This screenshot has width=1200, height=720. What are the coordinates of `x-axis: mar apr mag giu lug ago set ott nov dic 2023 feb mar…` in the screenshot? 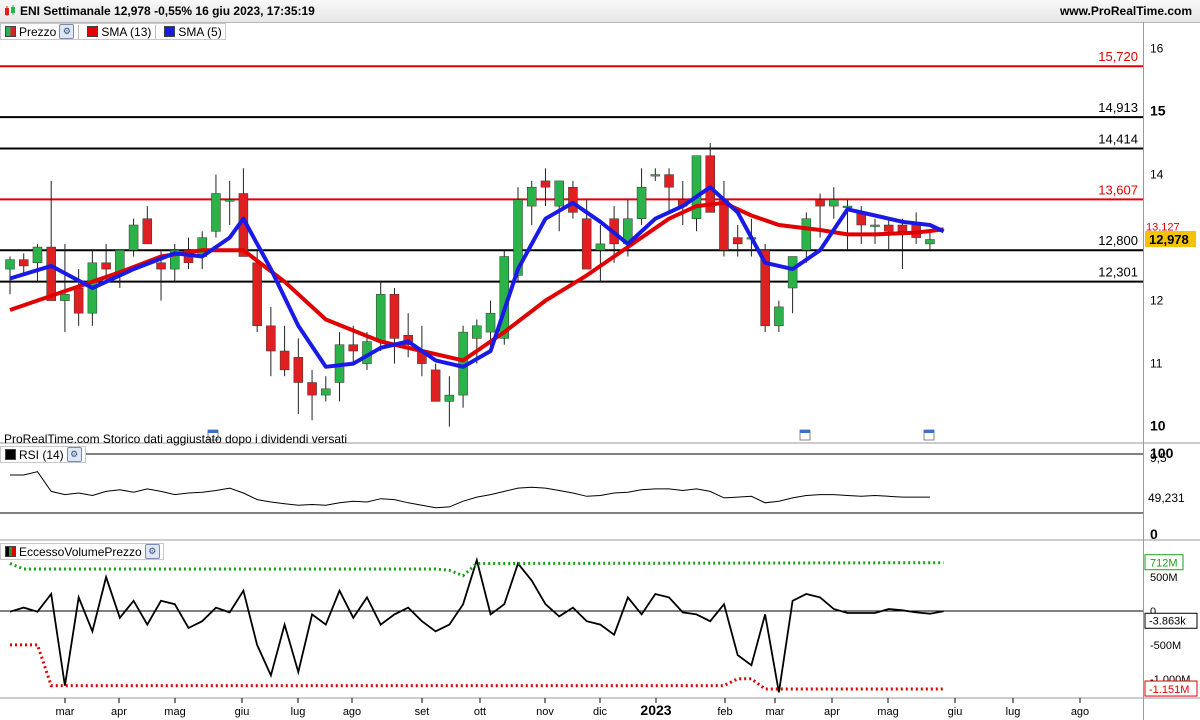 It's located at (600, 707).